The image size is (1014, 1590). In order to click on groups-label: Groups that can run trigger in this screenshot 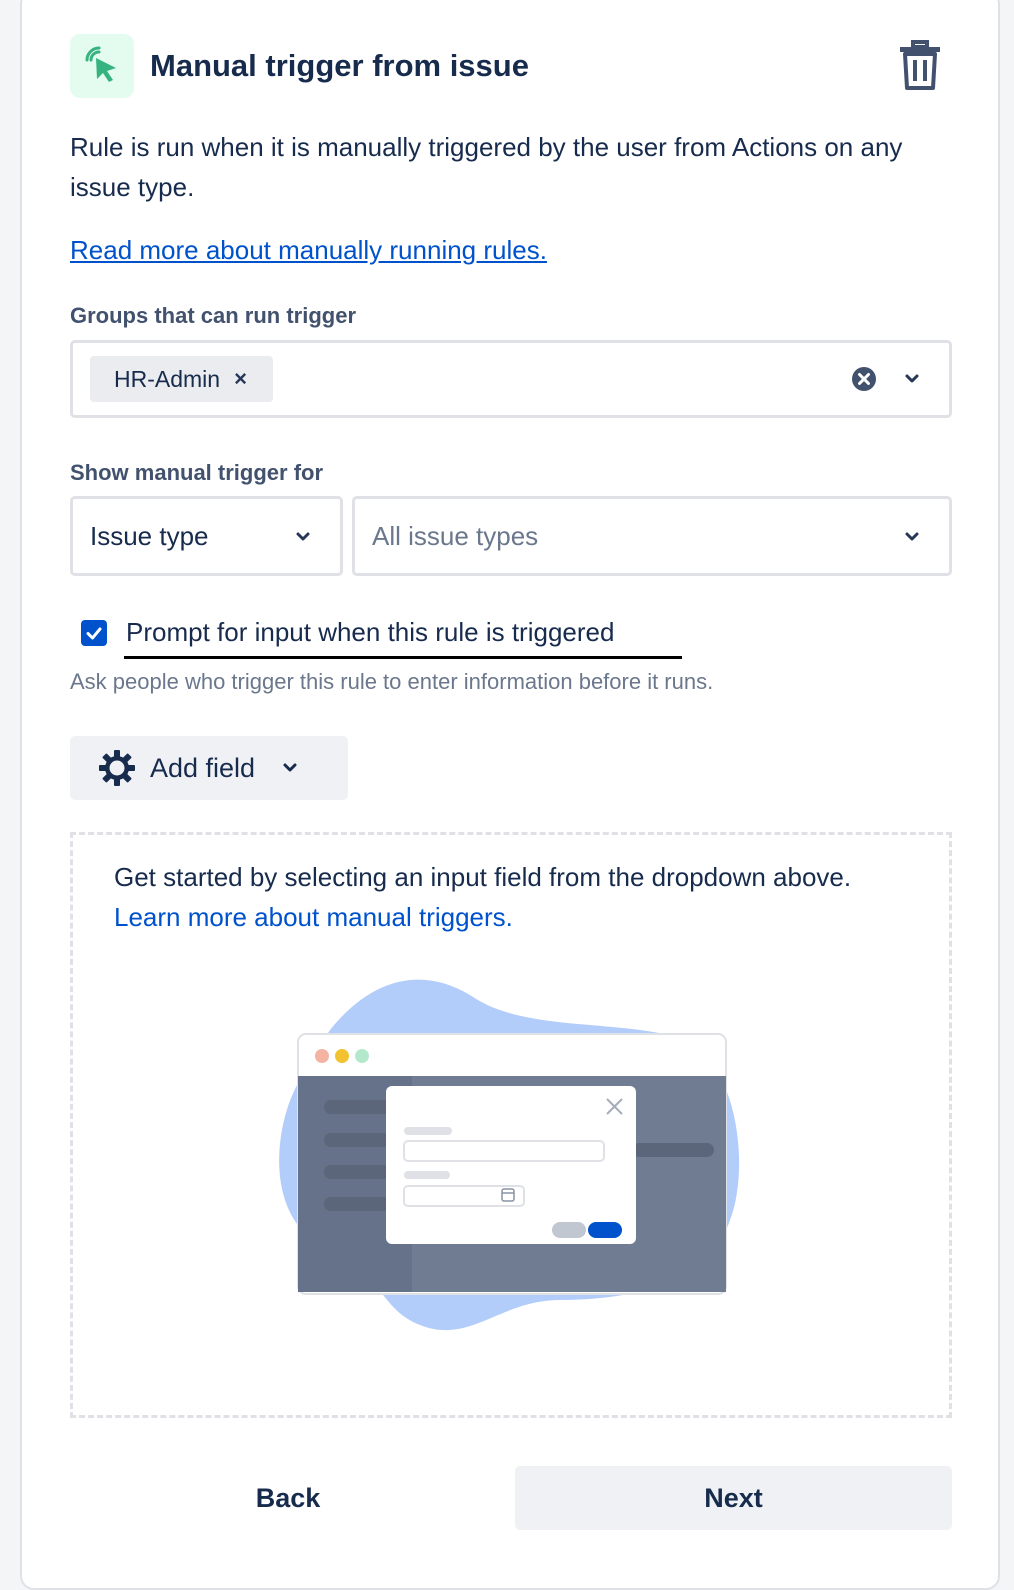, I will do `click(213, 315)`.